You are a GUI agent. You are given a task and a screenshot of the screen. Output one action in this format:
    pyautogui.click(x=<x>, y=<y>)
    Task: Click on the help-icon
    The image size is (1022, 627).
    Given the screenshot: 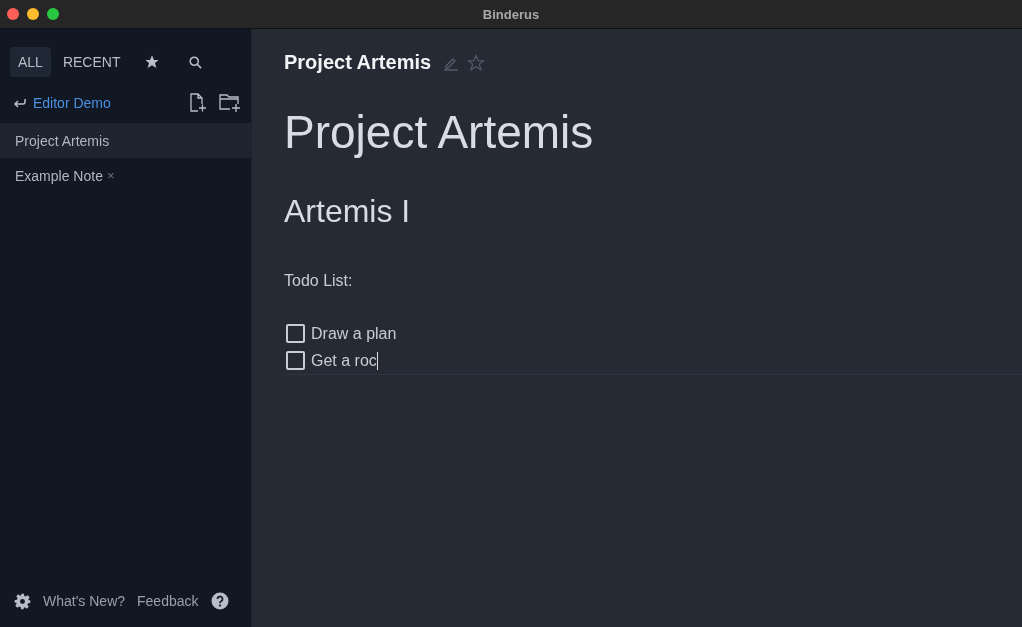 What is the action you would take?
    pyautogui.click(x=219, y=601)
    